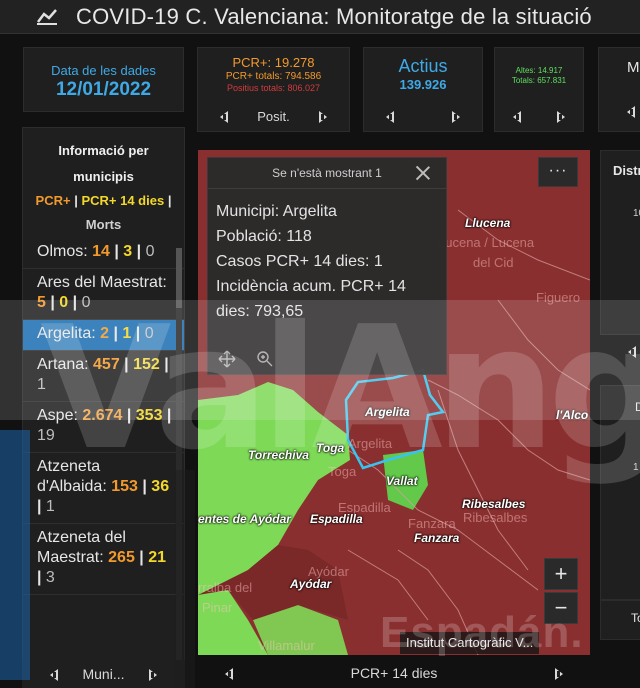 This screenshot has width=640, height=688. What do you see at coordinates (619, 89) in the screenshot?
I see `morts-panel-partial: M` at bounding box center [619, 89].